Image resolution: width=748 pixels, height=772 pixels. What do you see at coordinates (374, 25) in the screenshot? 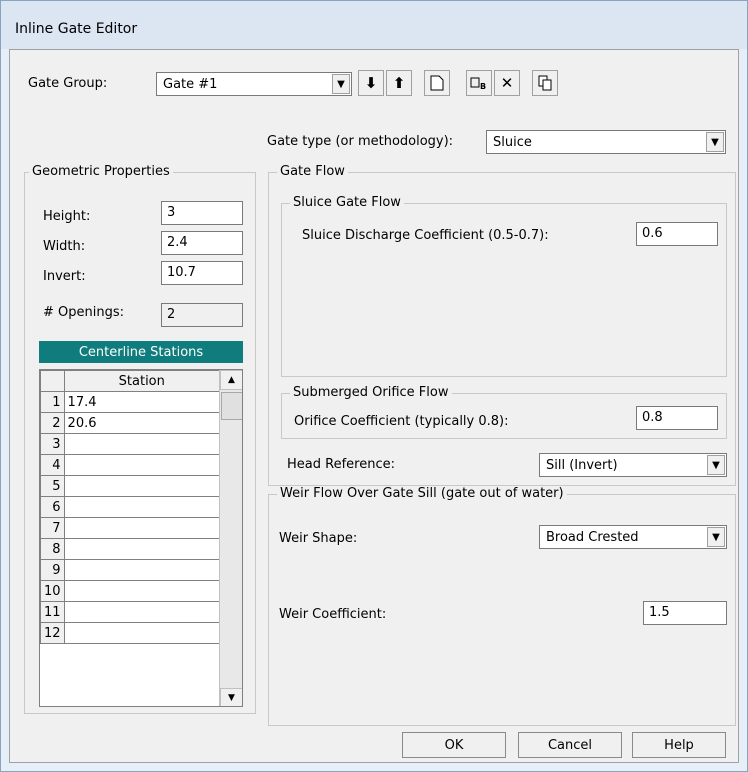
I see `title-bar: Inline Gate Editor` at bounding box center [374, 25].